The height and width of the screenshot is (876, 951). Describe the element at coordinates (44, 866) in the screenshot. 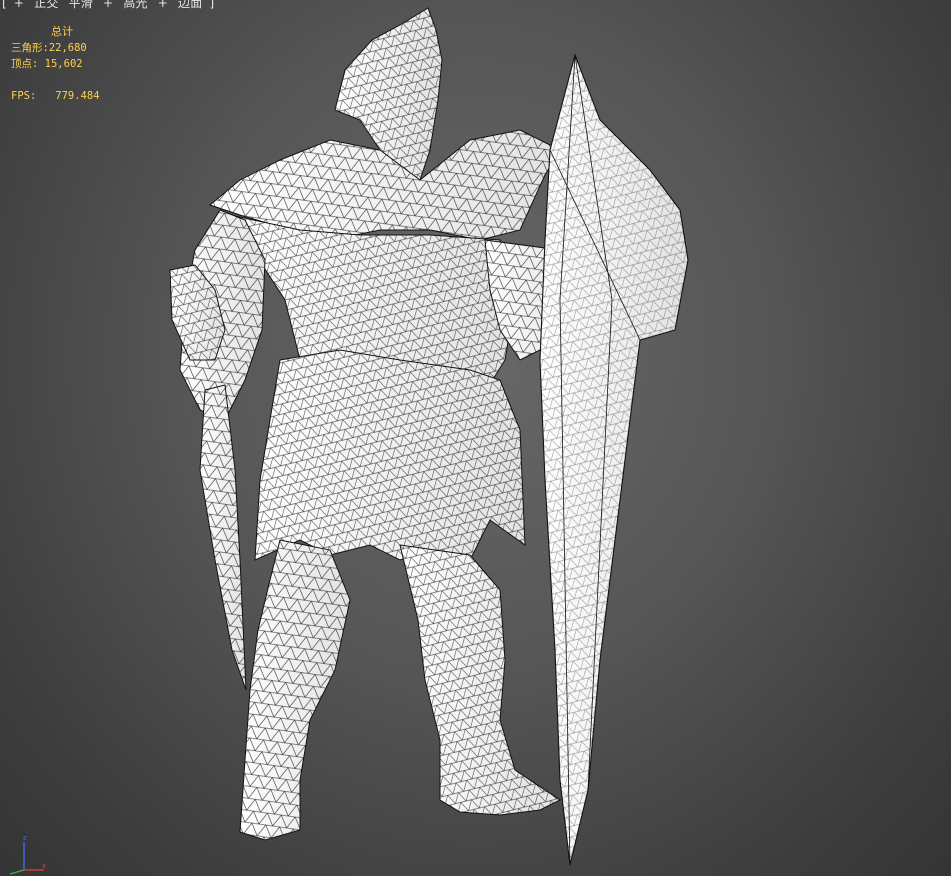

I see `gizmo-x-label: x` at that location.